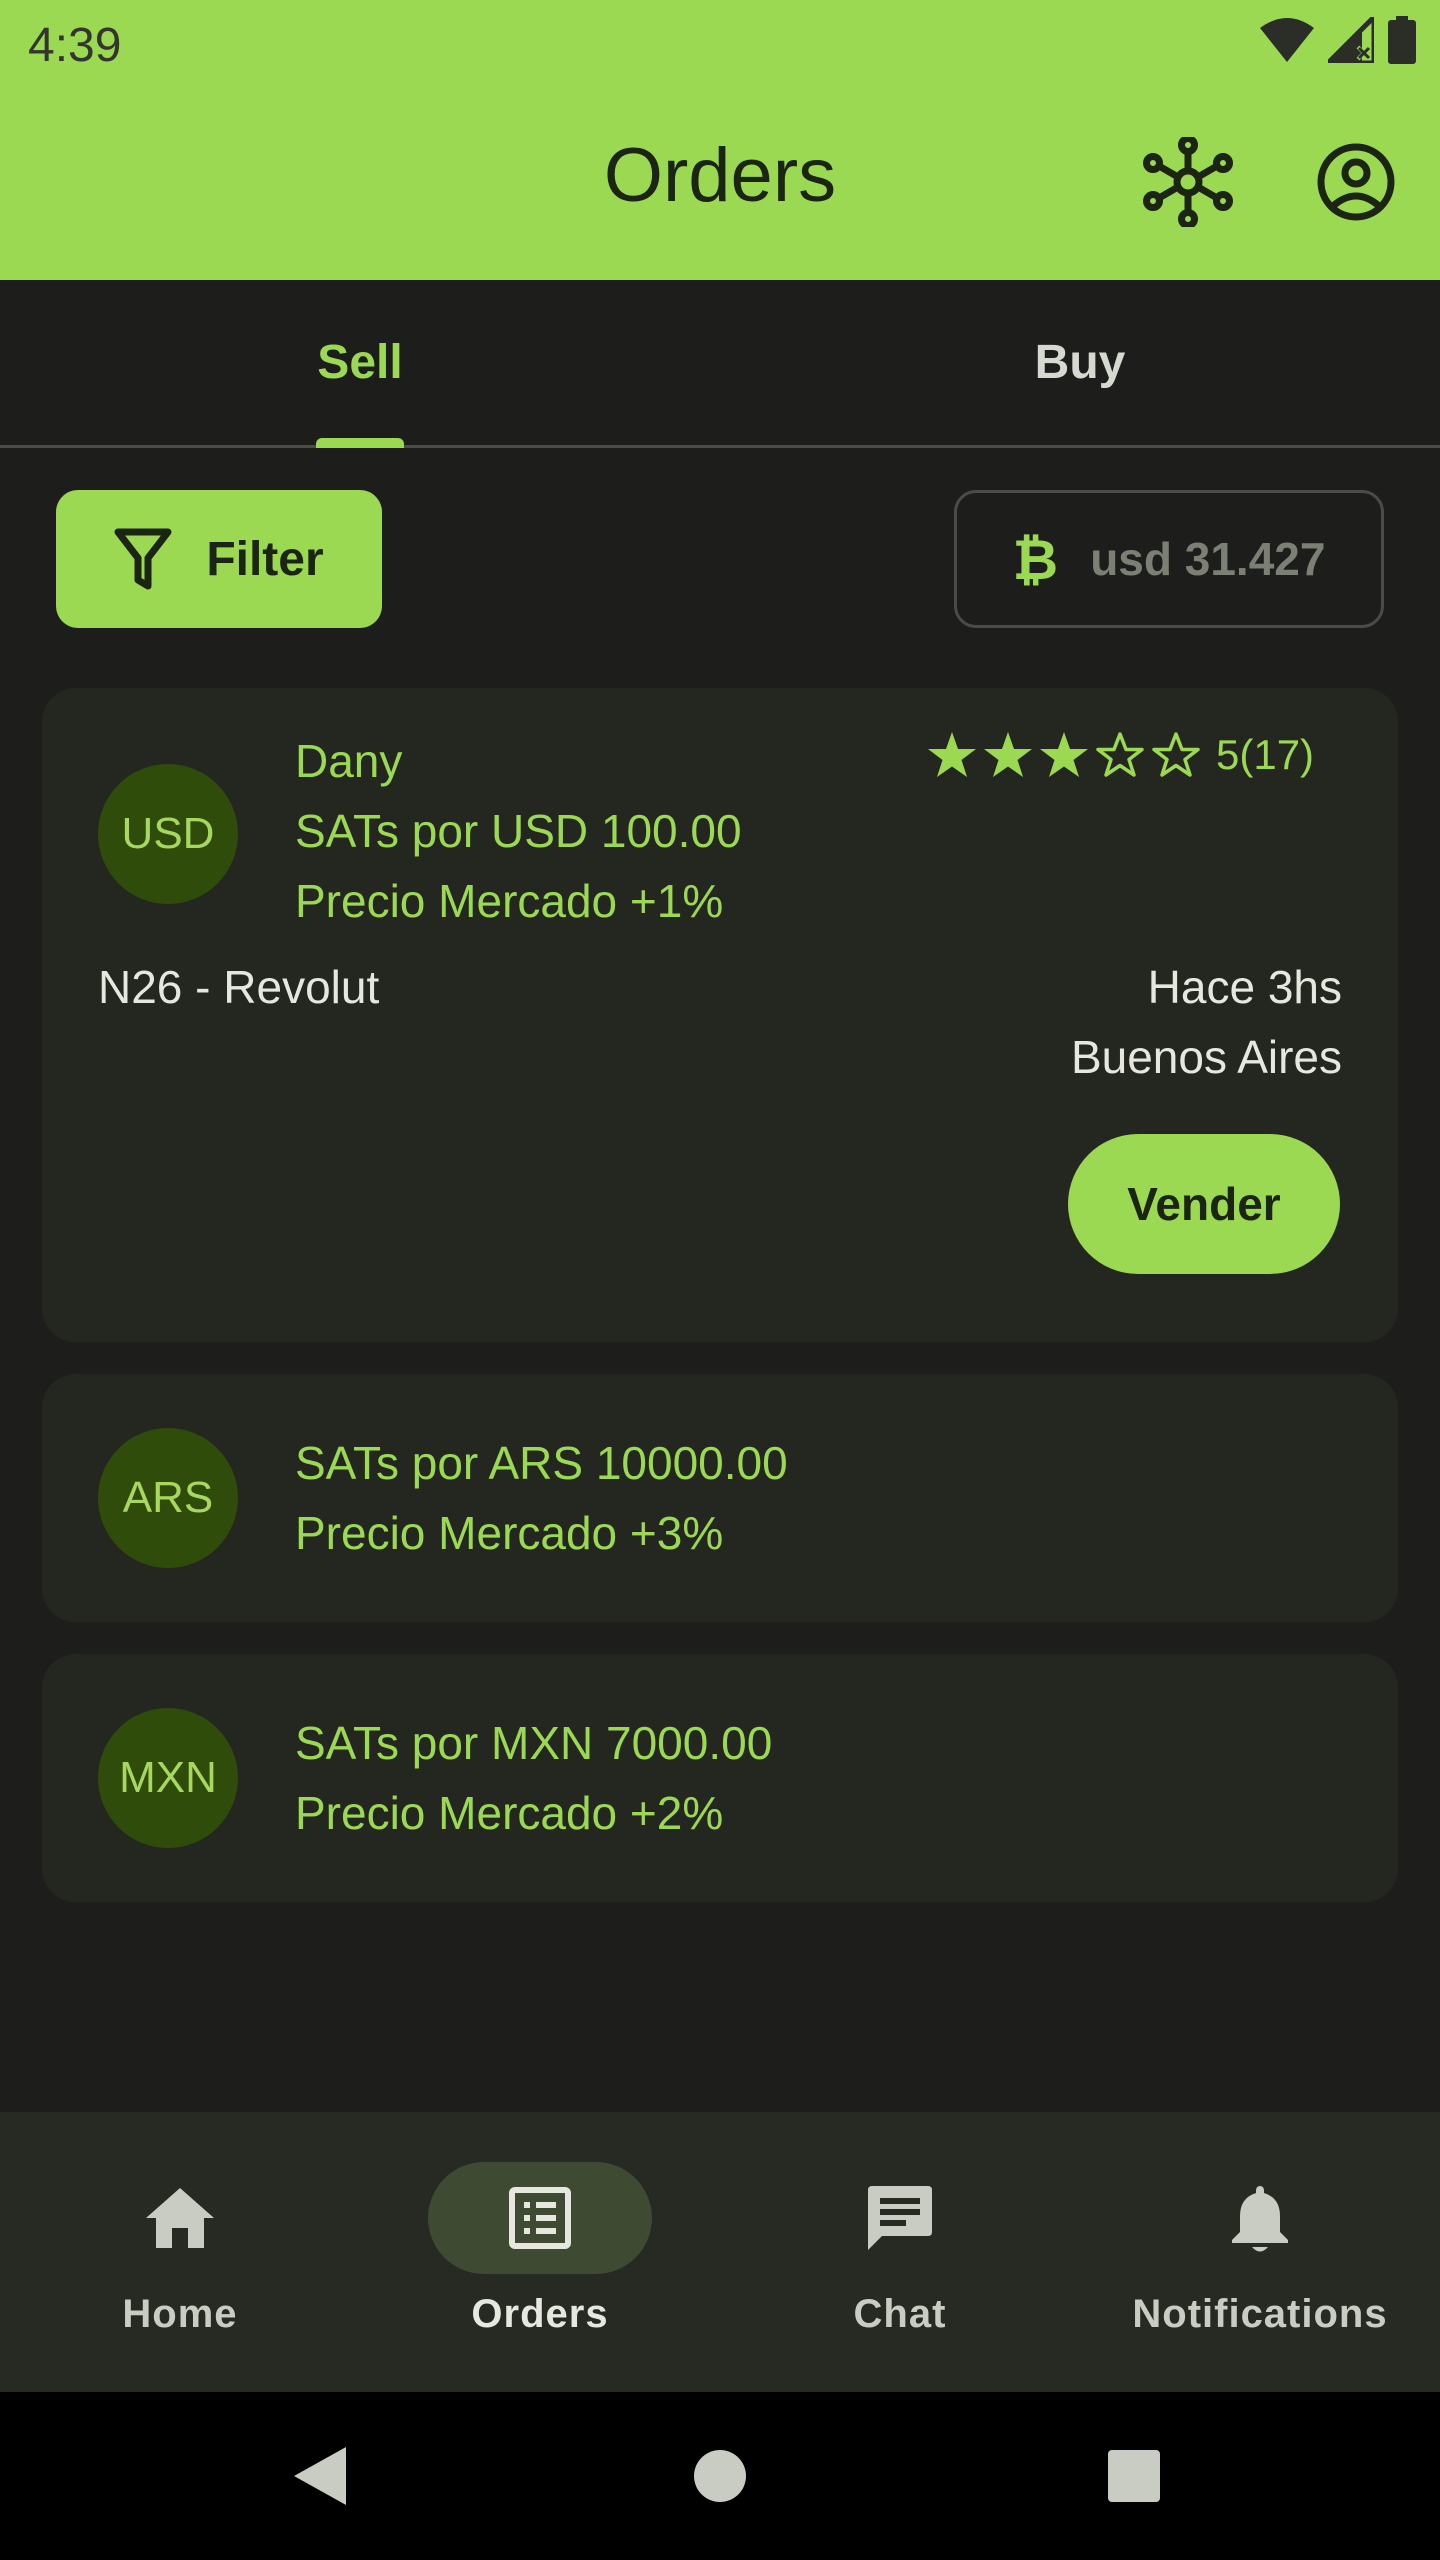 This screenshot has height=2560, width=1440. What do you see at coordinates (720, 140) in the screenshot?
I see `app-bar: 4:39 Orders` at bounding box center [720, 140].